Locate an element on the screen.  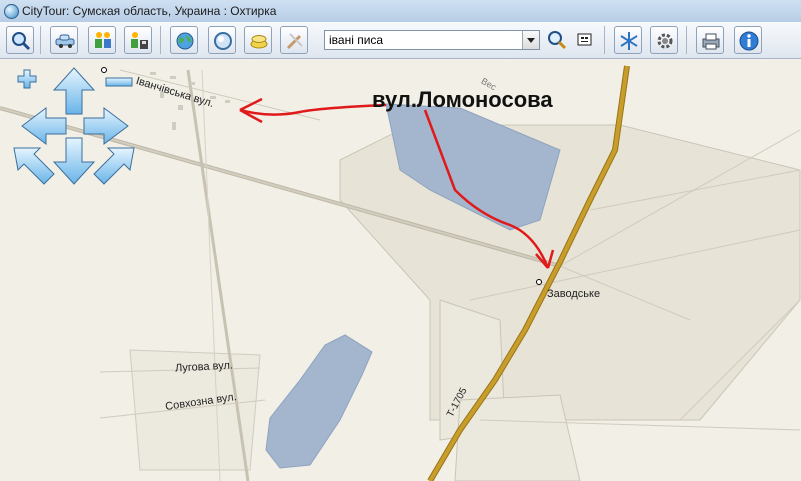
map-navigation-pad is located at coordinates (74, 126).